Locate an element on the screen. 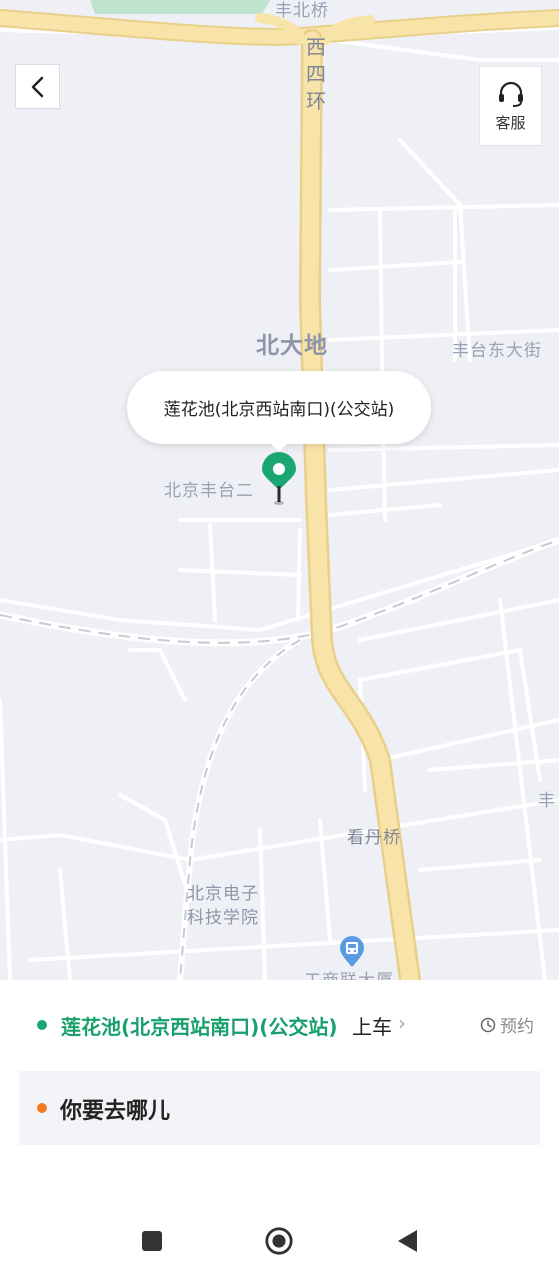  map-label-kandan-bridge: 看丹桥 is located at coordinates (374, 838).